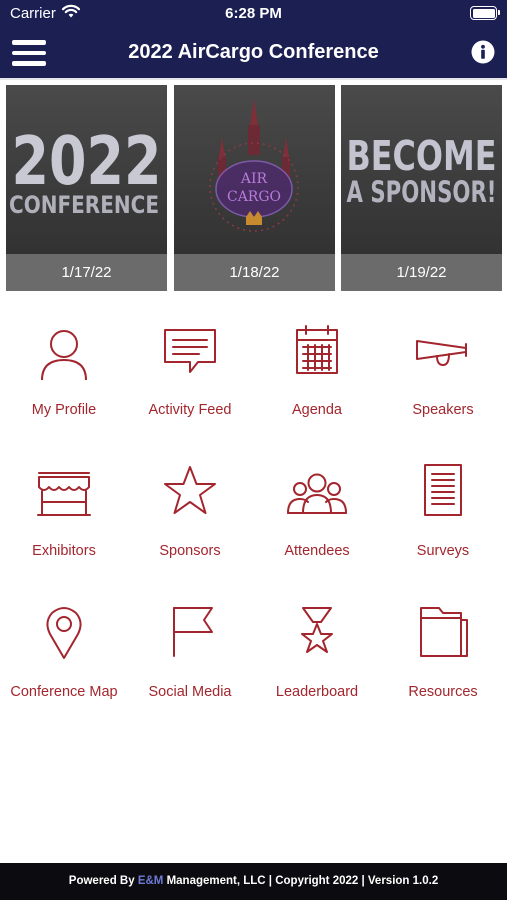 The image size is (507, 900). What do you see at coordinates (483, 52) in the screenshot?
I see `info-icon` at bounding box center [483, 52].